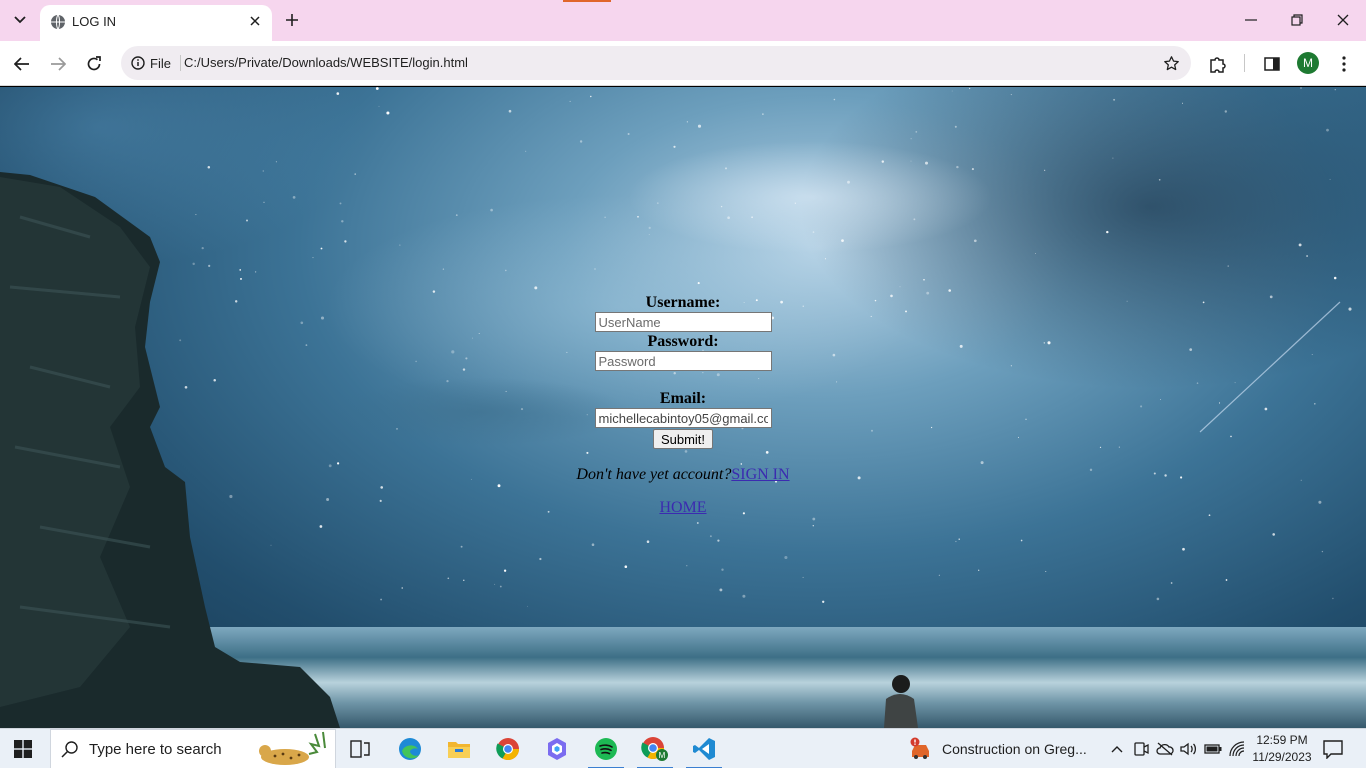 The height and width of the screenshot is (768, 1366). I want to click on speaker-icon, so click(1188, 749).